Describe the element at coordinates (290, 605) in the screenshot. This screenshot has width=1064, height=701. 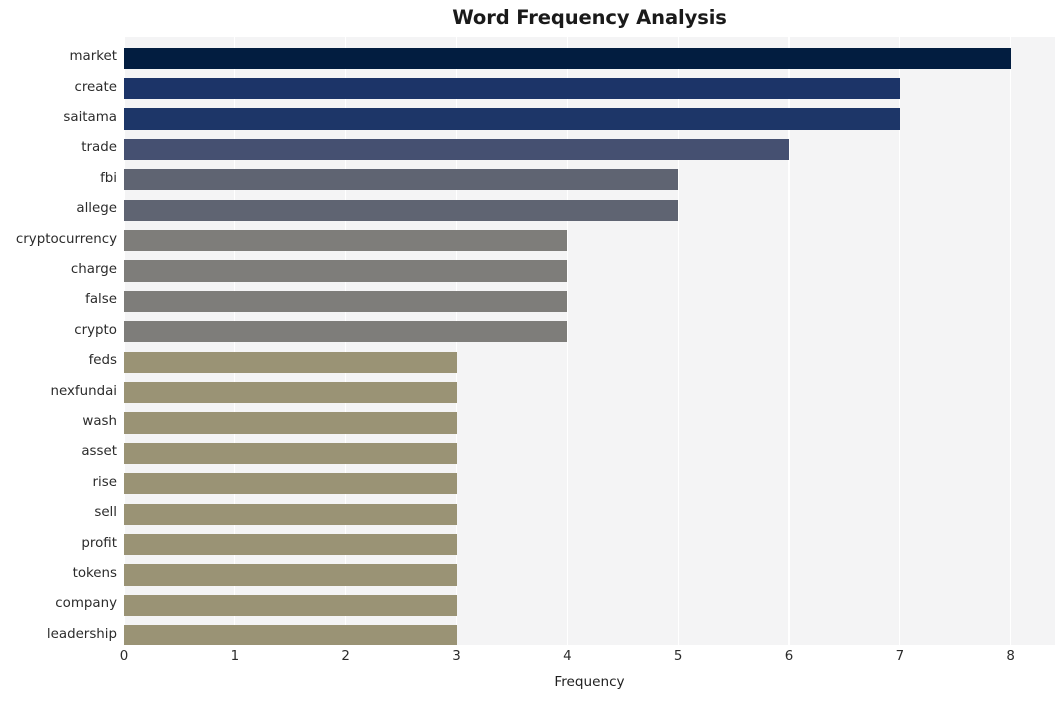
I see `bar-company` at that location.